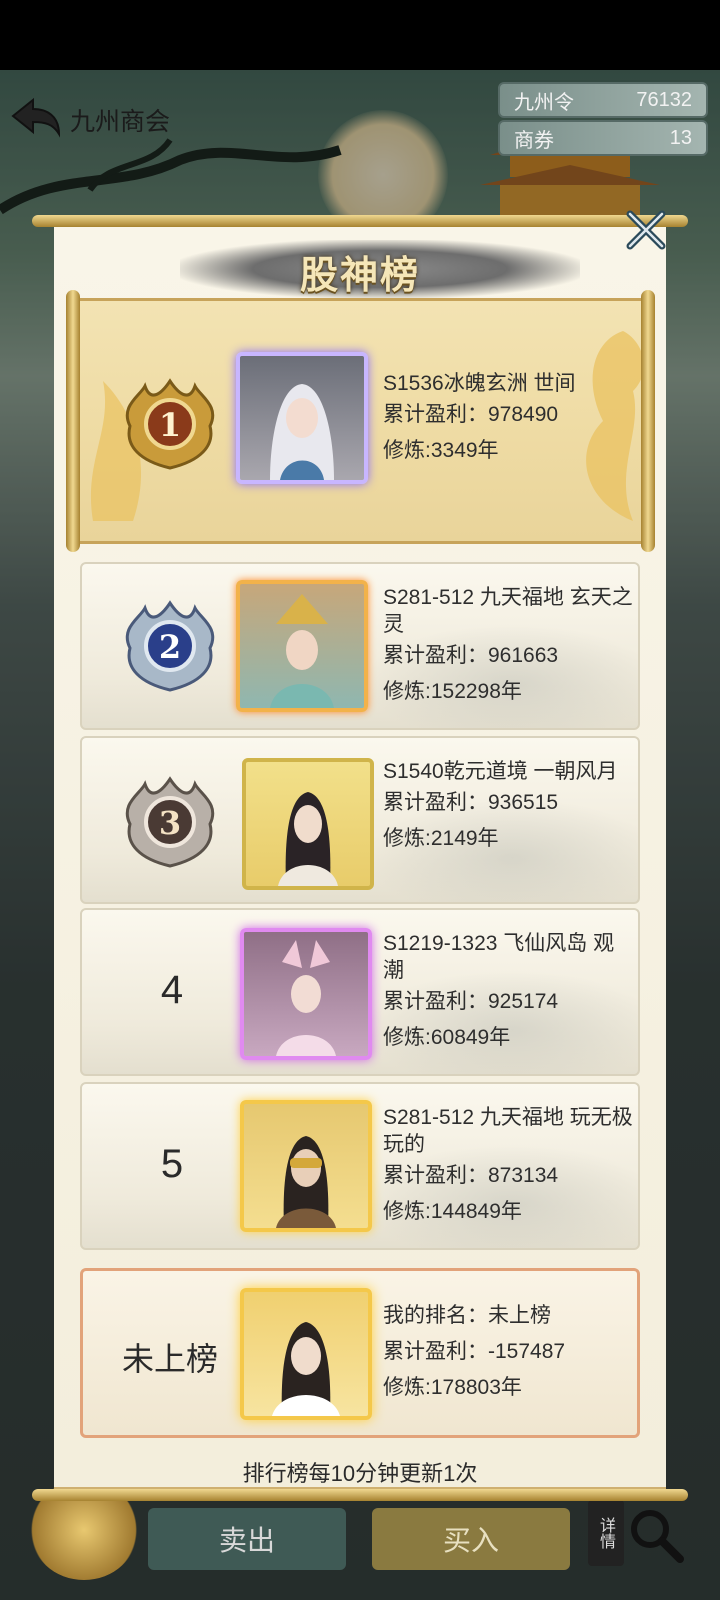 The height and width of the screenshot is (1600, 720). What do you see at coordinates (452, 1211) in the screenshot?
I see `cultivation-text: 修炼:144849年` at bounding box center [452, 1211].